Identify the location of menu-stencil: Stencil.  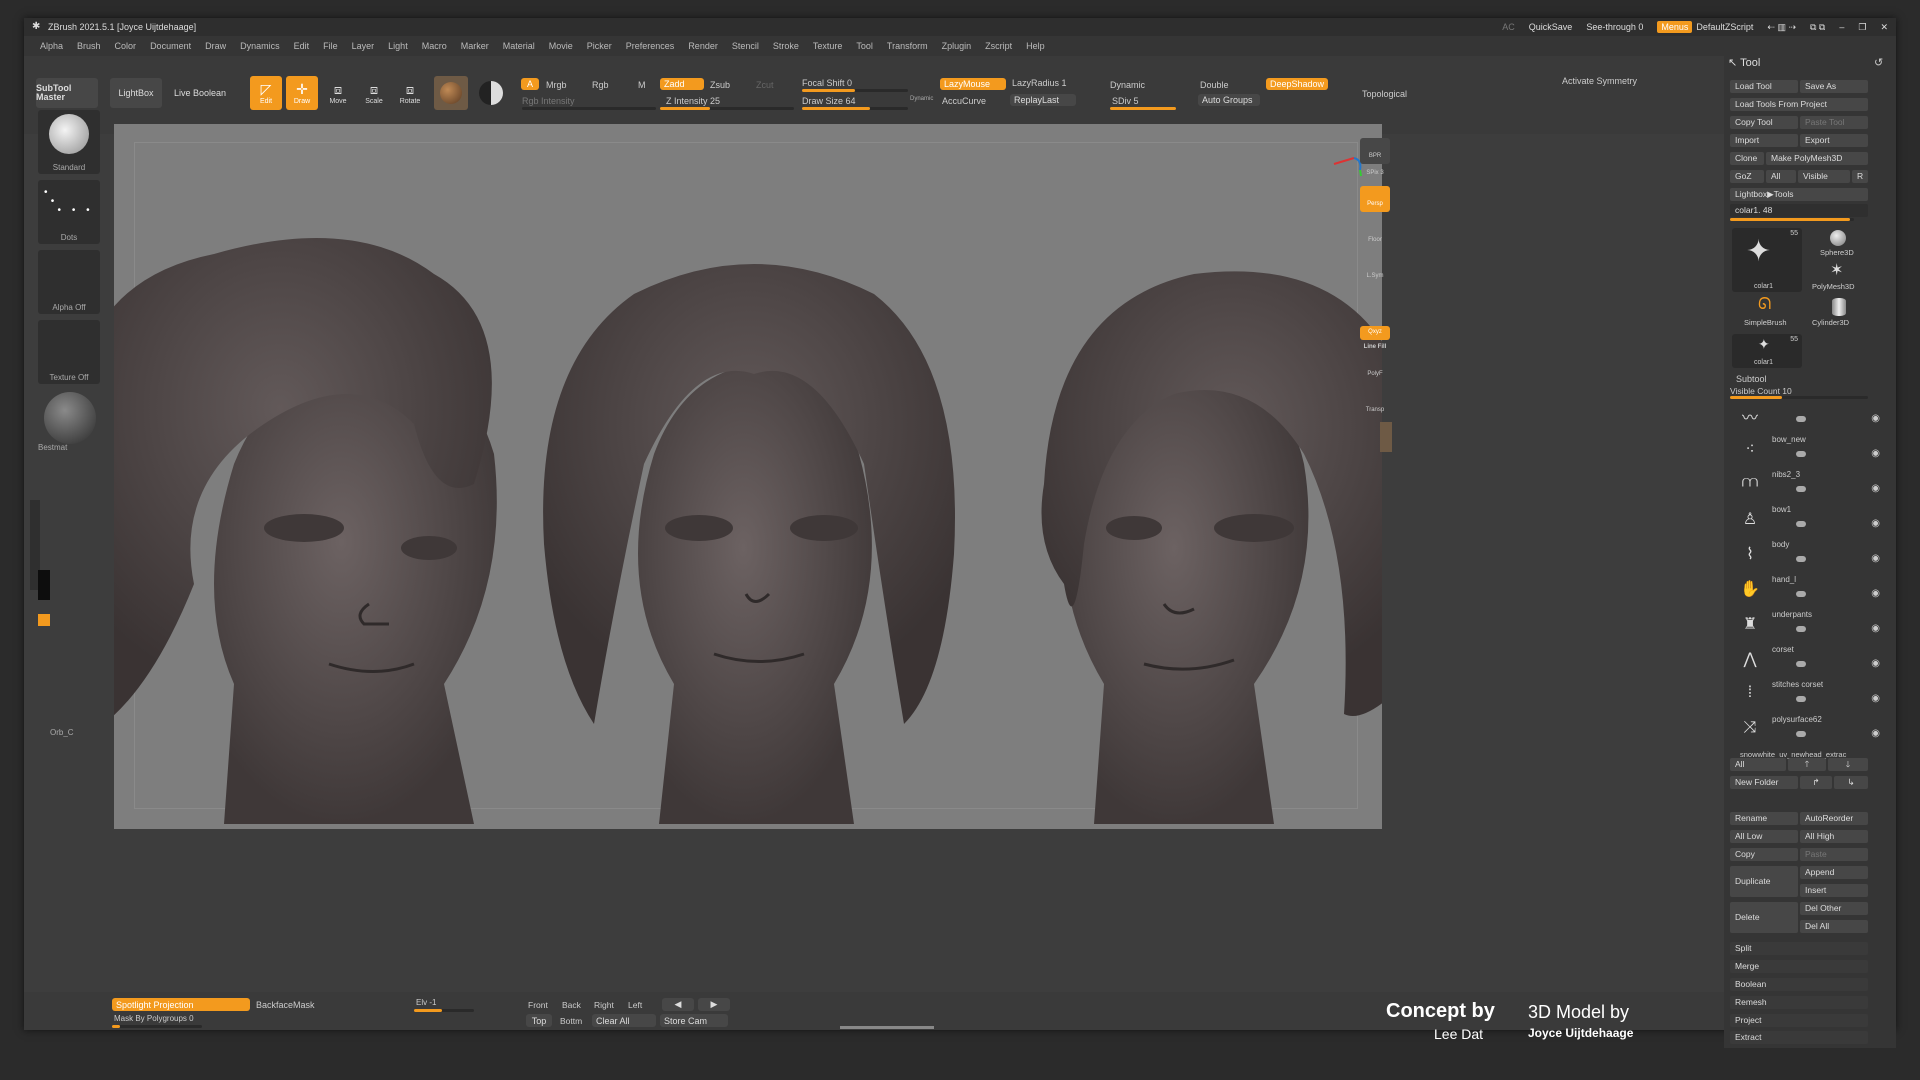
(745, 46).